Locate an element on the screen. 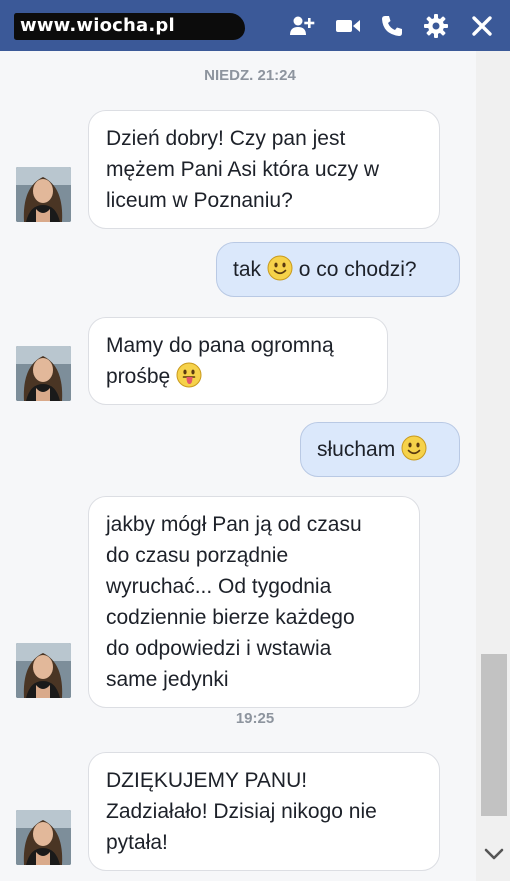  message-line: liceum w Poznaniu? is located at coordinates (199, 200).